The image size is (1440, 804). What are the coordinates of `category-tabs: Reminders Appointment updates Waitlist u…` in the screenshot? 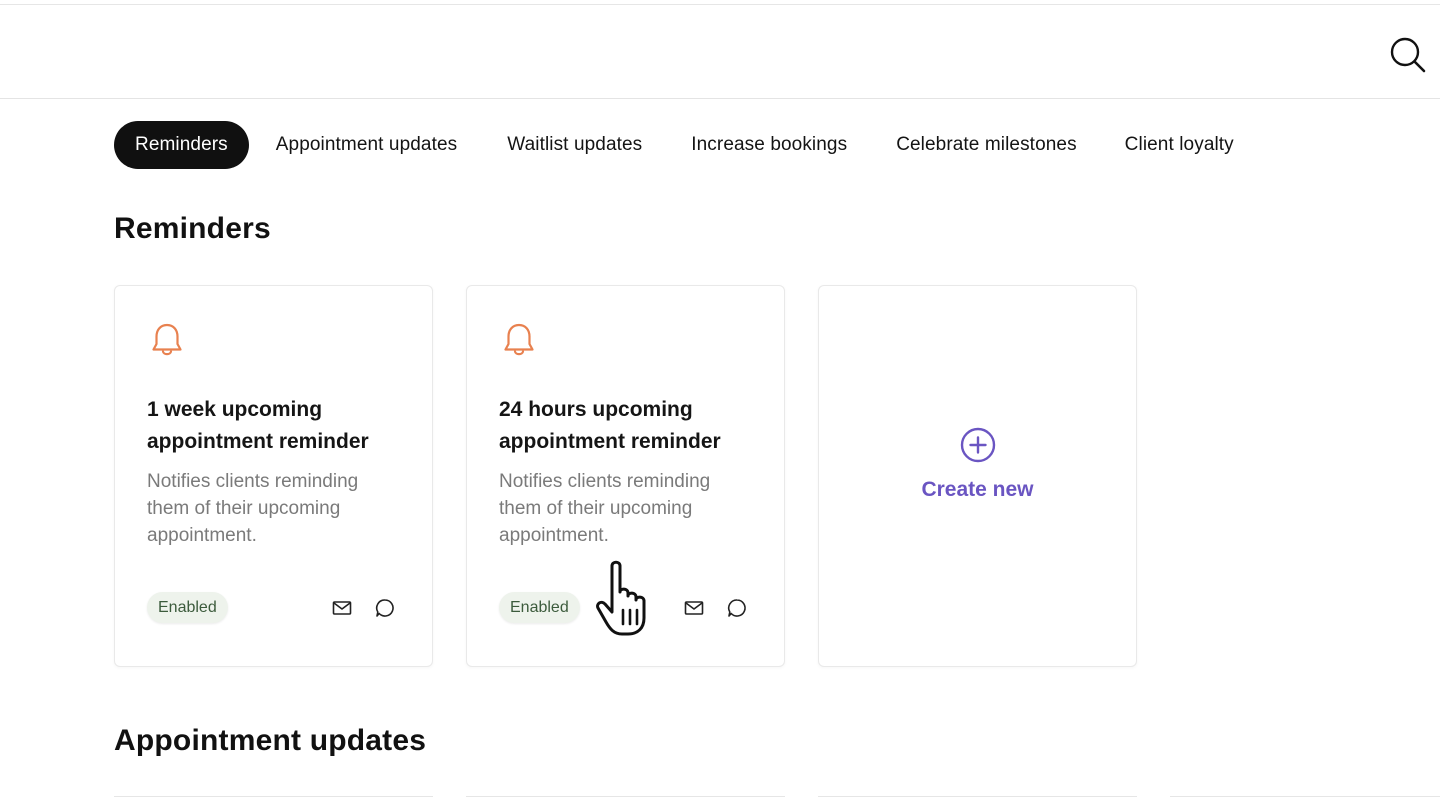 It's located at (687, 145).